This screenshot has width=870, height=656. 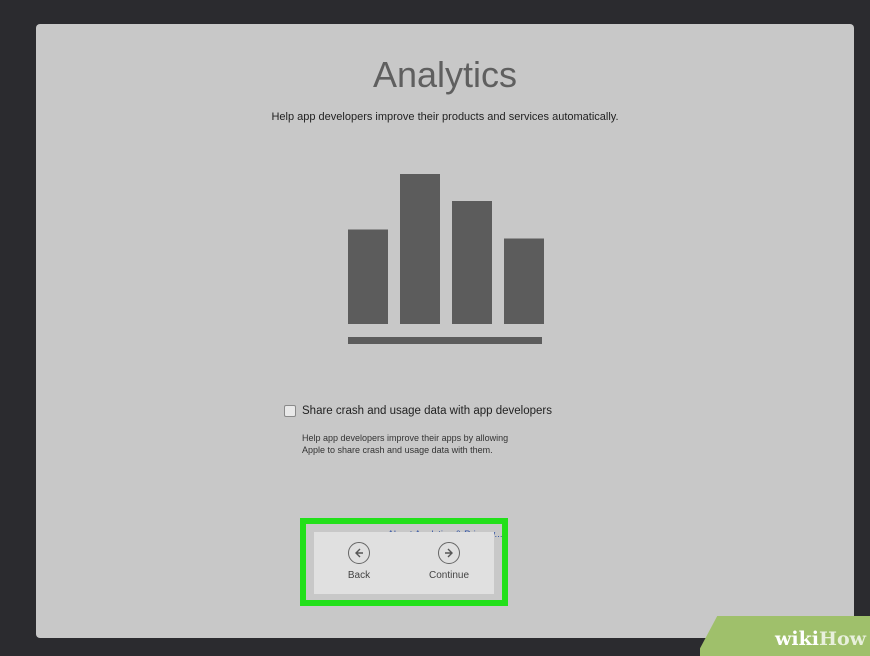 I want to click on arrow-right-circle-icon, so click(x=449, y=553).